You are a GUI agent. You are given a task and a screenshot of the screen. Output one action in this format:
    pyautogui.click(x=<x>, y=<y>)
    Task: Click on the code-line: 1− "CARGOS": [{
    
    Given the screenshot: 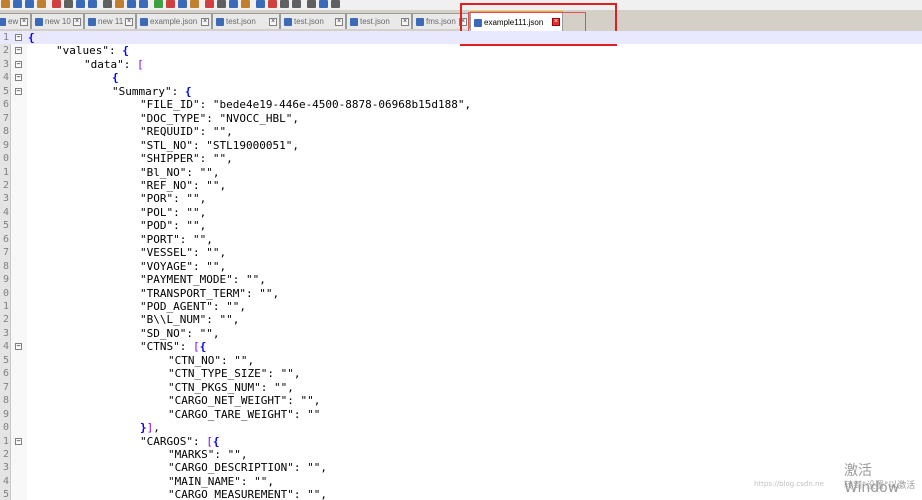 What is the action you would take?
    pyautogui.click(x=461, y=441)
    